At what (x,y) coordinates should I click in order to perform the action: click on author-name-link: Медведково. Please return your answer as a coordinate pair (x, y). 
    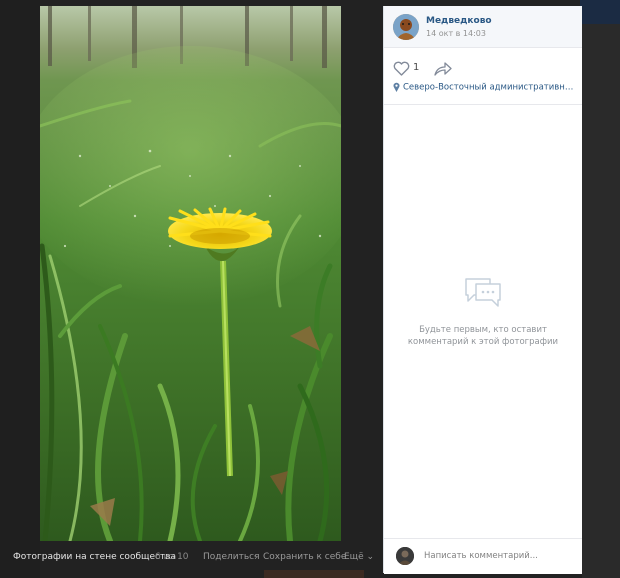
    Looking at the image, I should click on (459, 21).